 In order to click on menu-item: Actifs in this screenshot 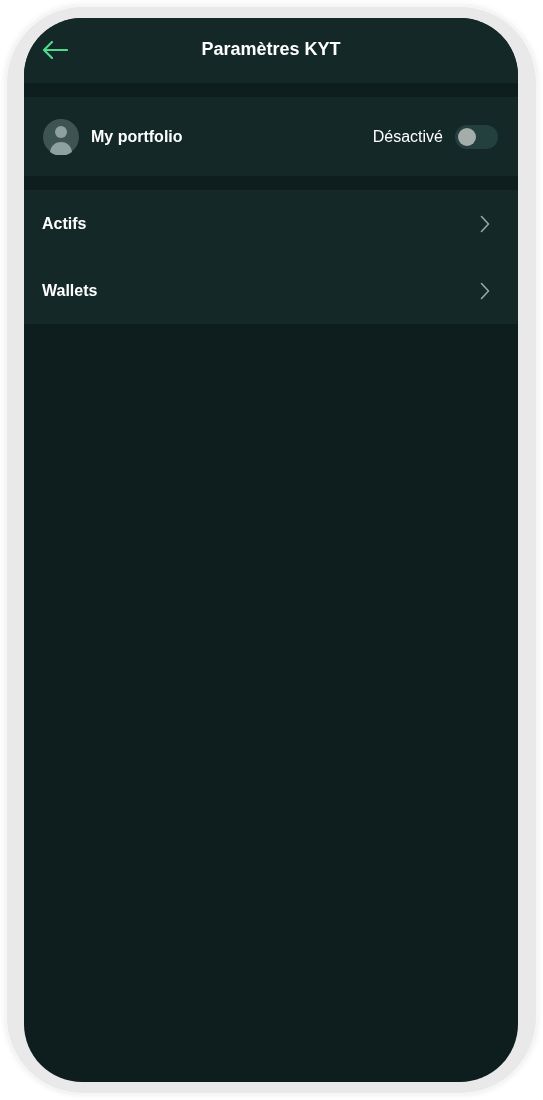, I will do `click(271, 223)`.